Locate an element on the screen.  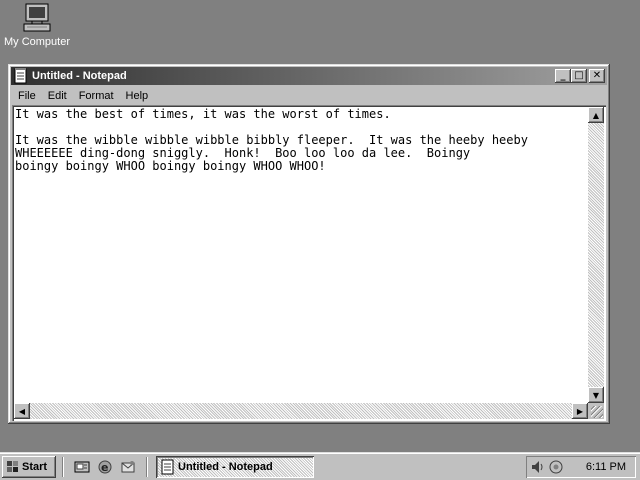
volume-icon is located at coordinates (538, 467).